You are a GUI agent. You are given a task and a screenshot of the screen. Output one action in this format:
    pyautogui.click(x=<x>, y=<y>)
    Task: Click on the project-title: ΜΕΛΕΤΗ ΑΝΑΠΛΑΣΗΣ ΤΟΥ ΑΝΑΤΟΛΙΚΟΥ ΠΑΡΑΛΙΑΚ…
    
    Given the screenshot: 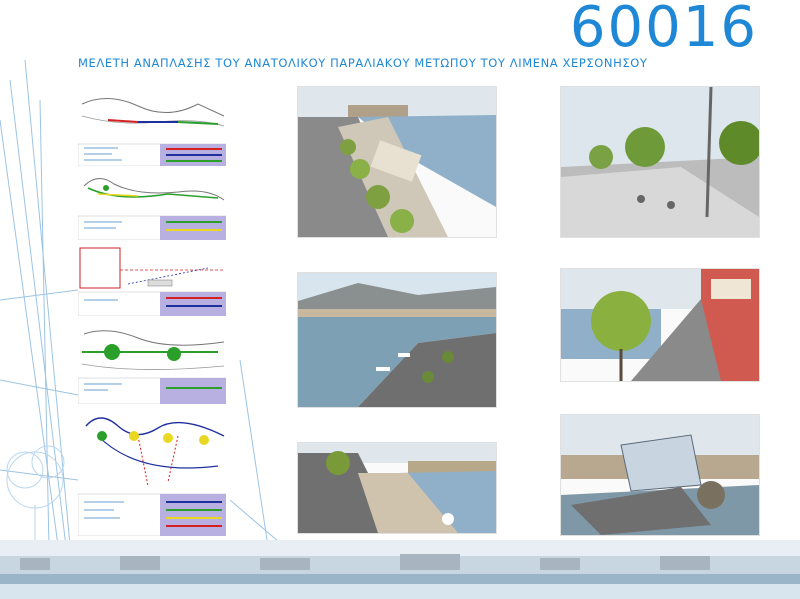 What is the action you would take?
    pyautogui.click(x=363, y=63)
    